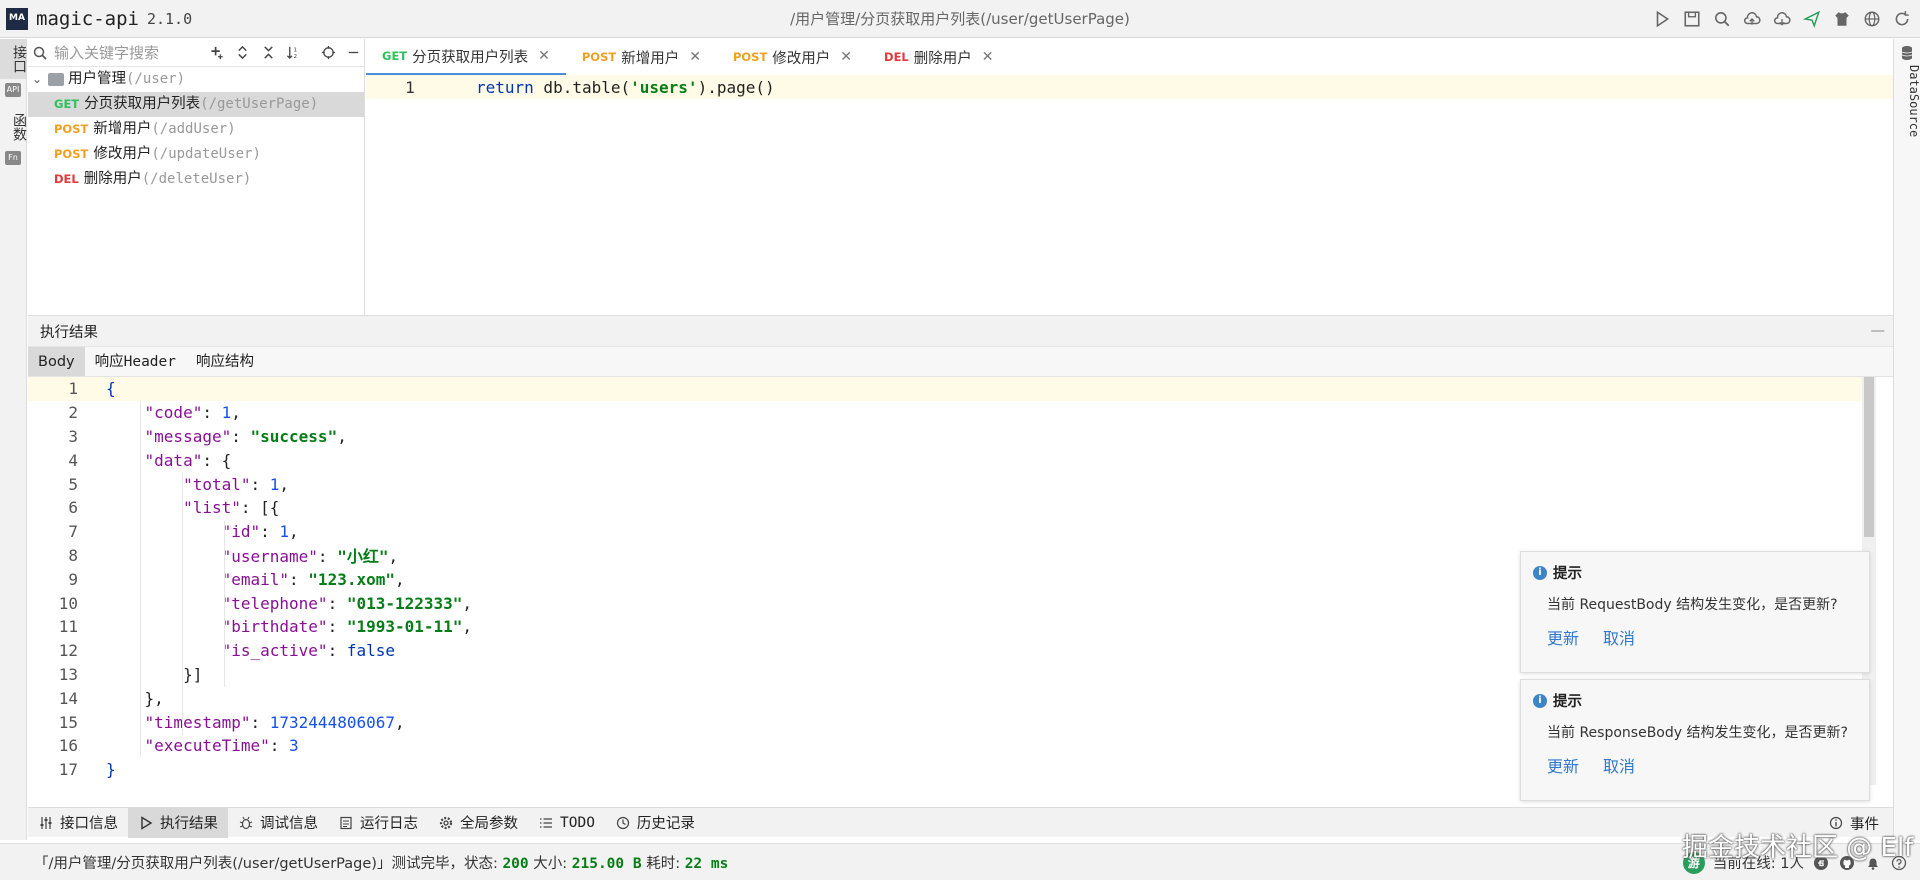 This screenshot has height=880, width=1920. Describe the element at coordinates (89, 824) in the screenshot. I see `tab-label: 接口信息` at that location.